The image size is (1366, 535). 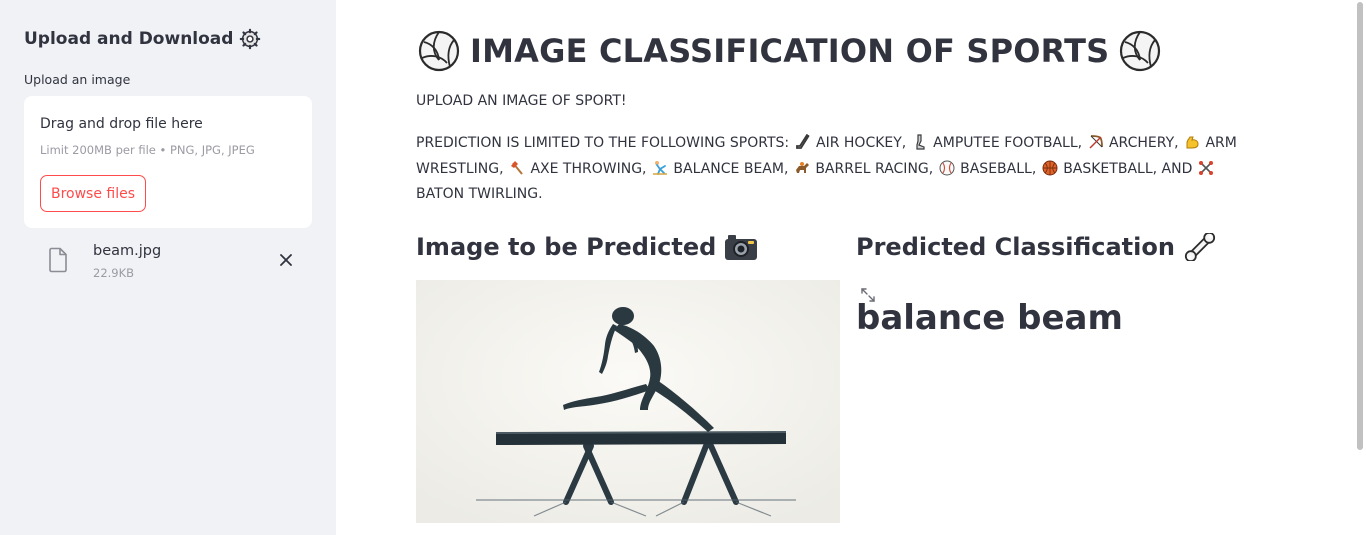 I want to click on bow-and-arrow-icon, so click(x=1096, y=142).